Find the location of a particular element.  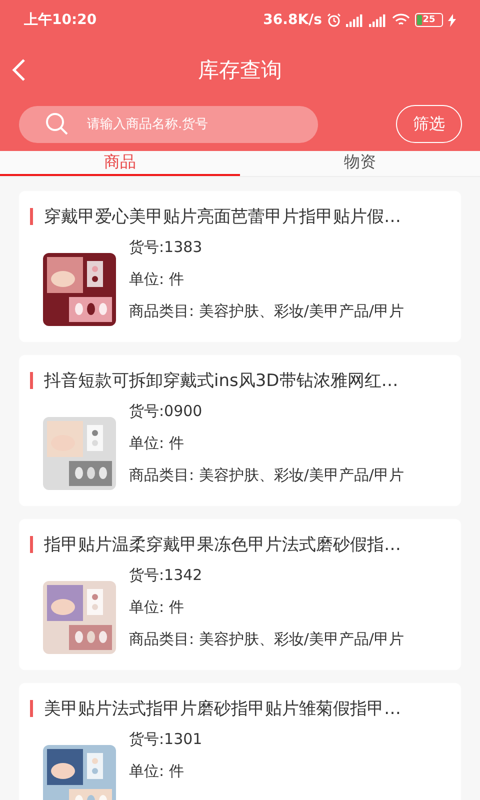

status-time: 上午10:20 is located at coordinates (60, 20).